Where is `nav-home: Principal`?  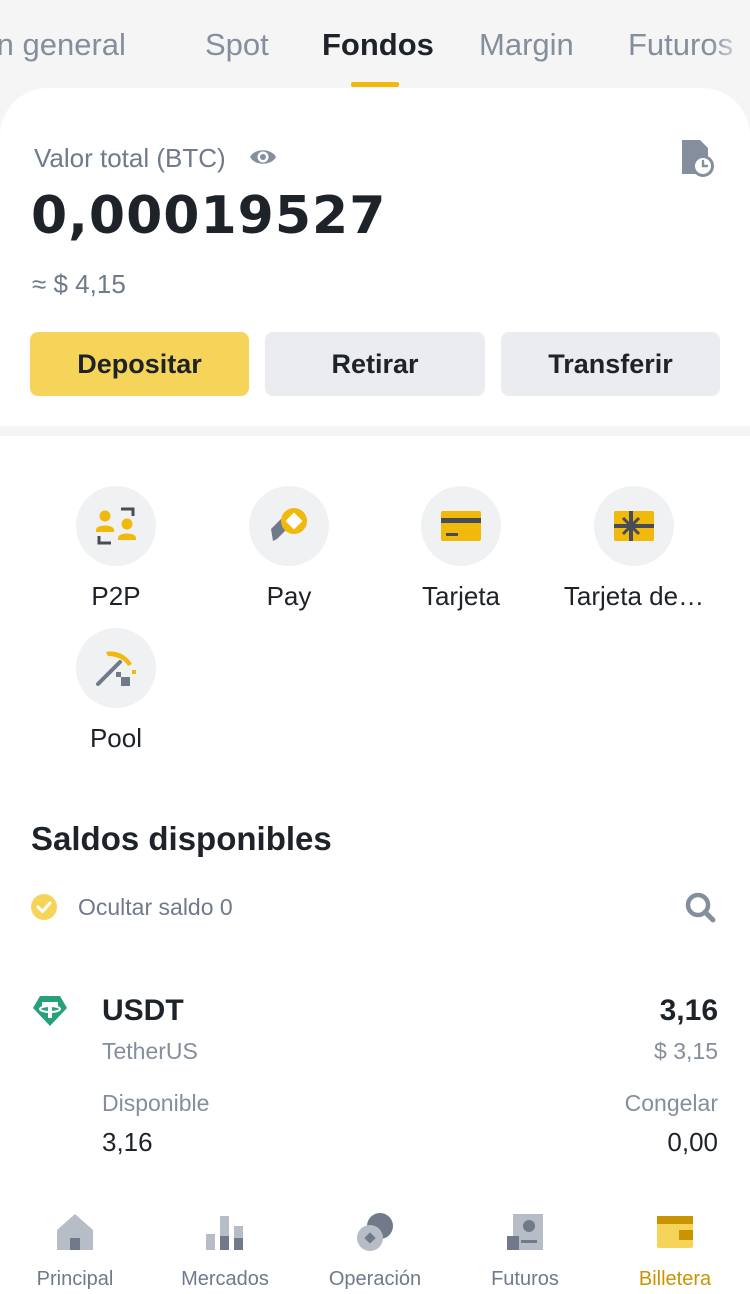
nav-home: Principal is located at coordinates (75, 1244).